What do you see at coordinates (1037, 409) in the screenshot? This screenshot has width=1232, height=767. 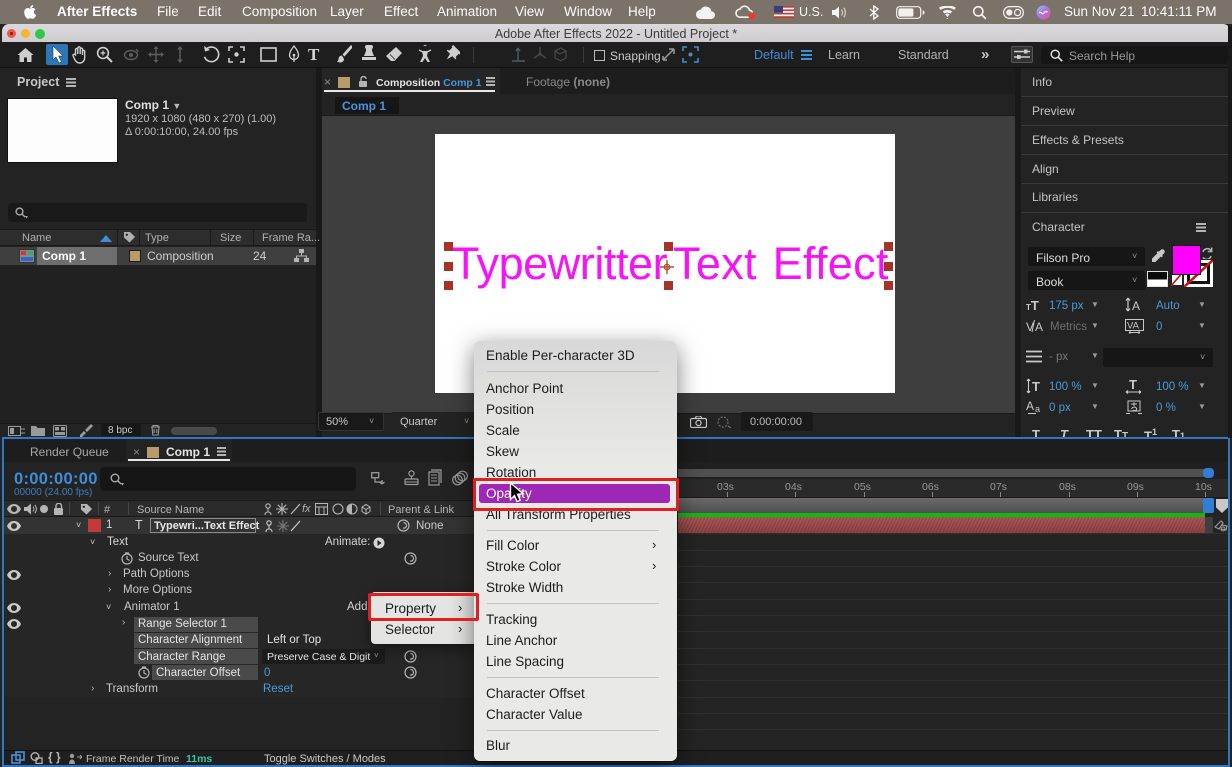 I see `svg-text: a` at bounding box center [1037, 409].